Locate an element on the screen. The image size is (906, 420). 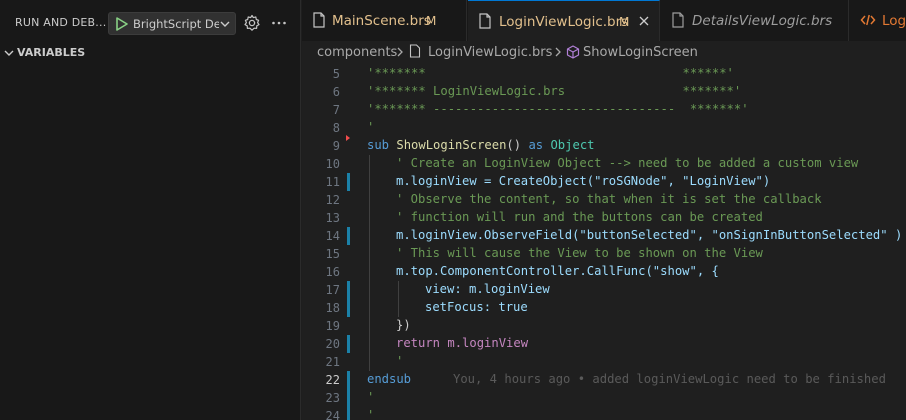
code-text: '******* LoginViewLogic.brs *******' is located at coordinates (554, 91).